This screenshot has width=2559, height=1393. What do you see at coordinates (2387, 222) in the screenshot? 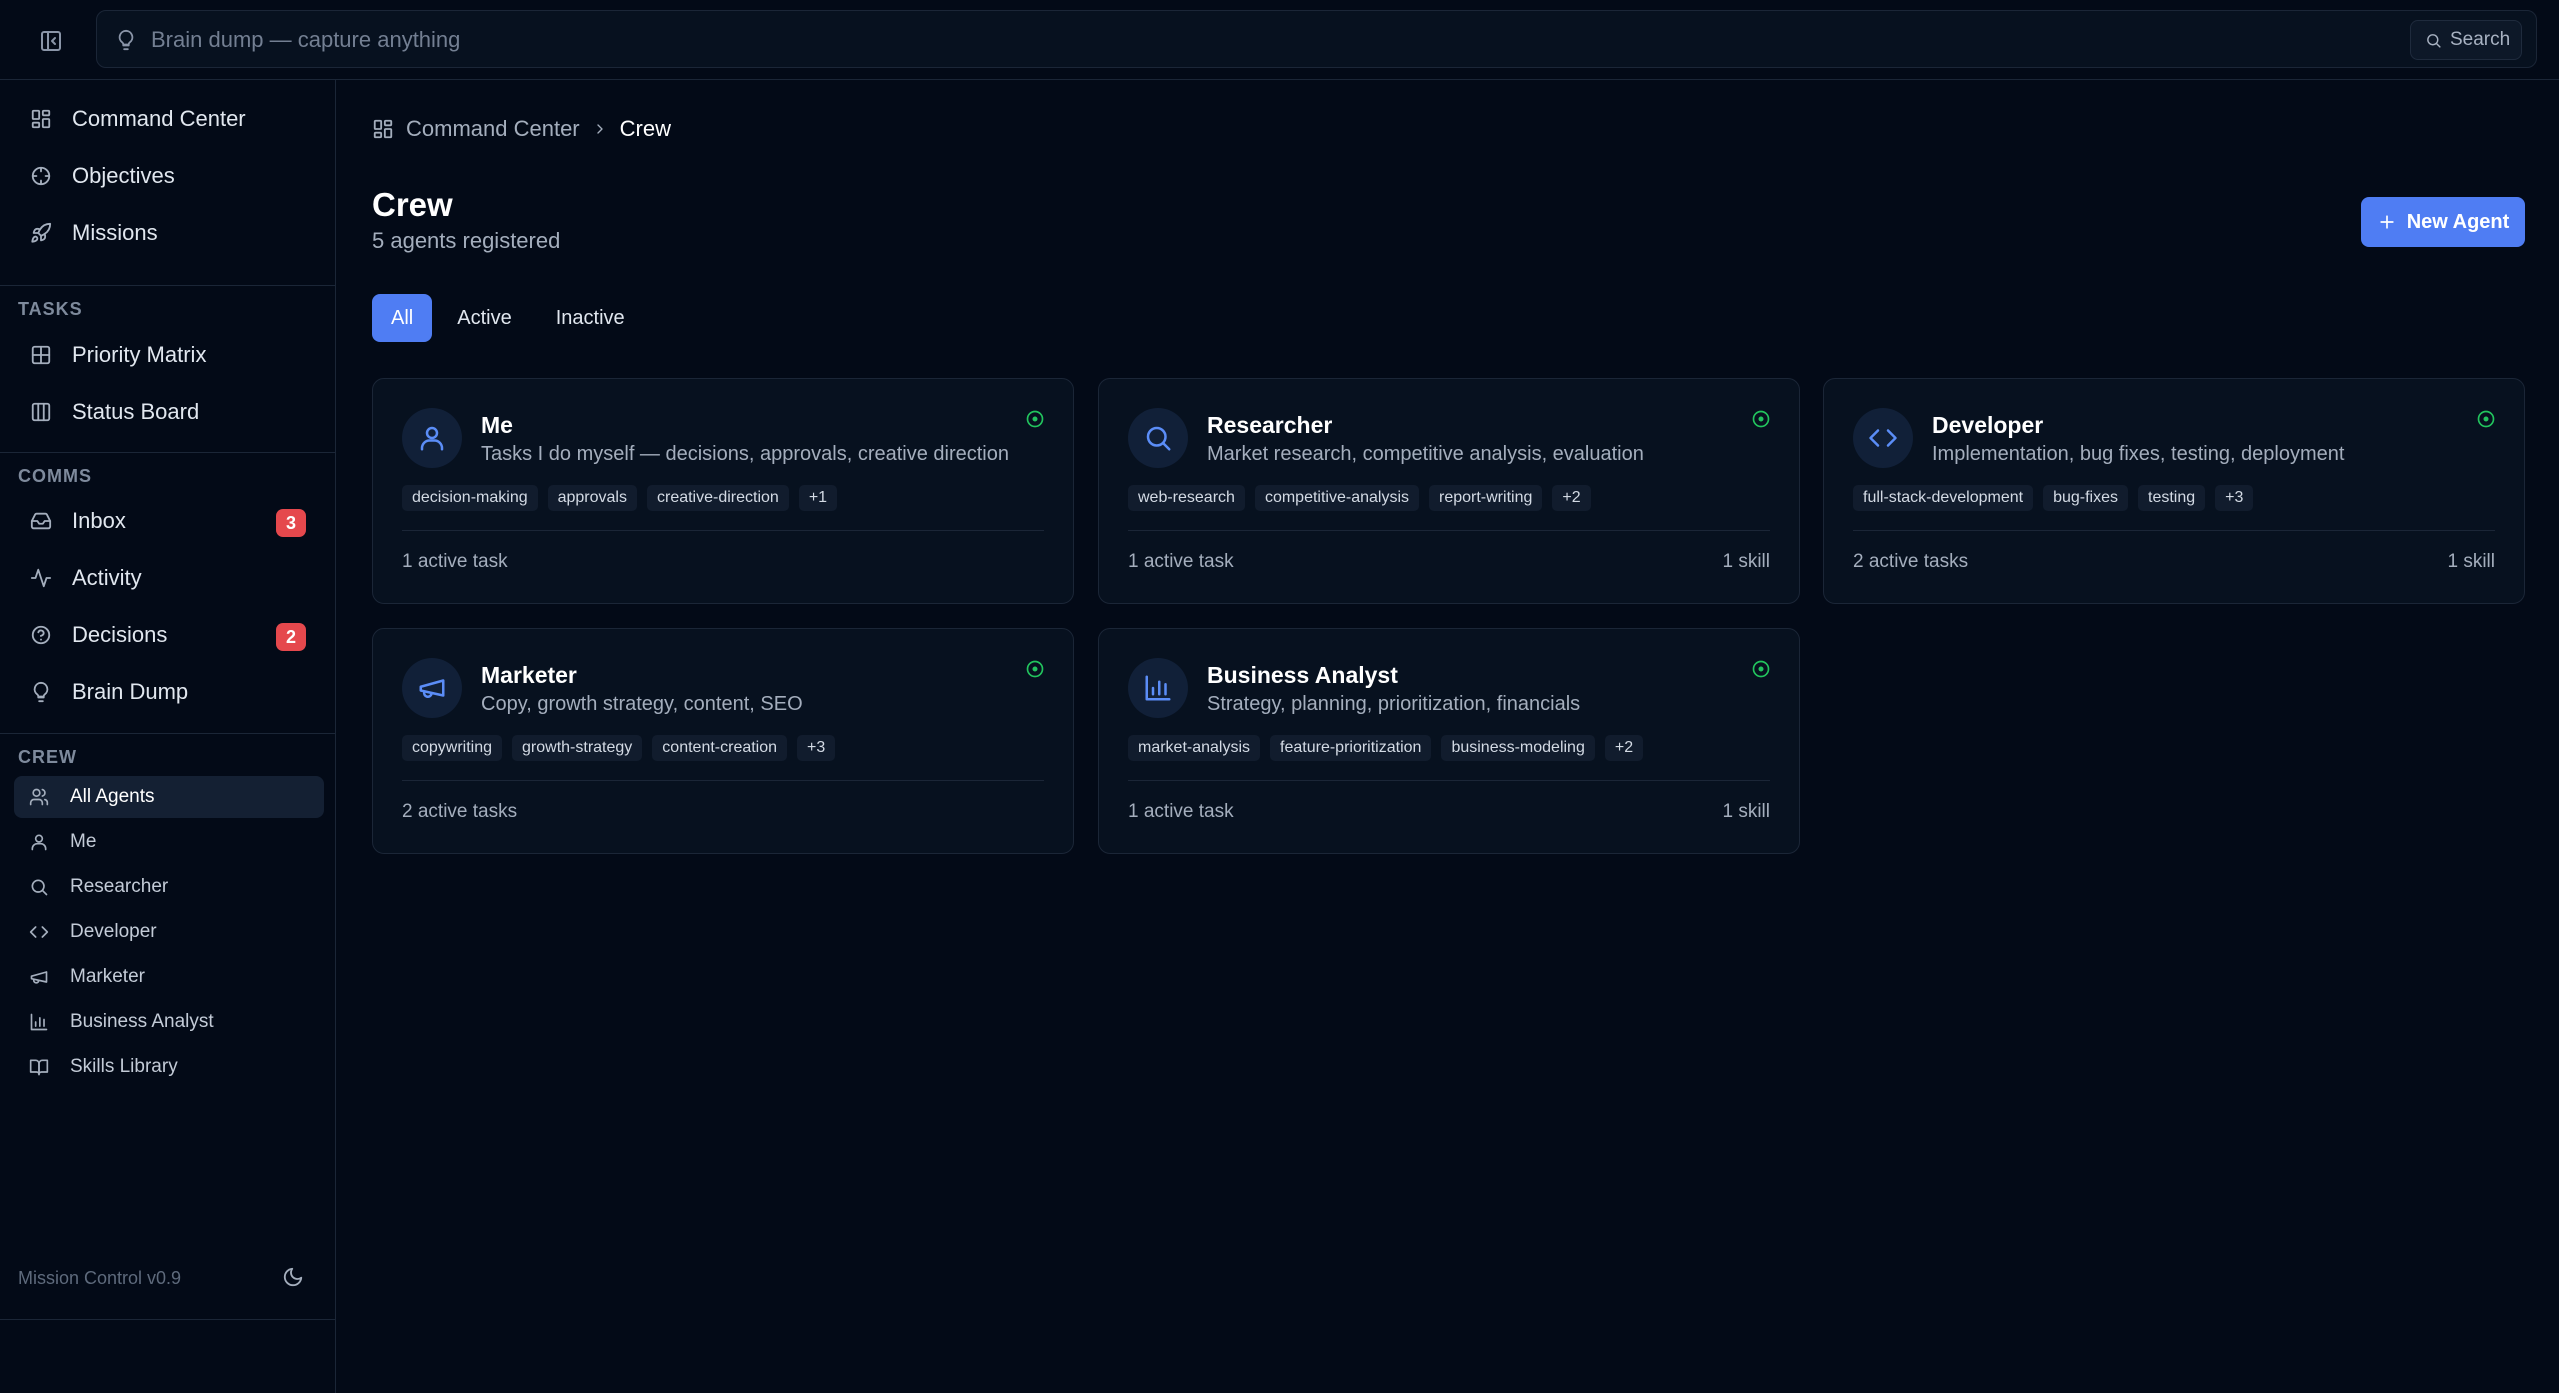
I see `plus-icon` at bounding box center [2387, 222].